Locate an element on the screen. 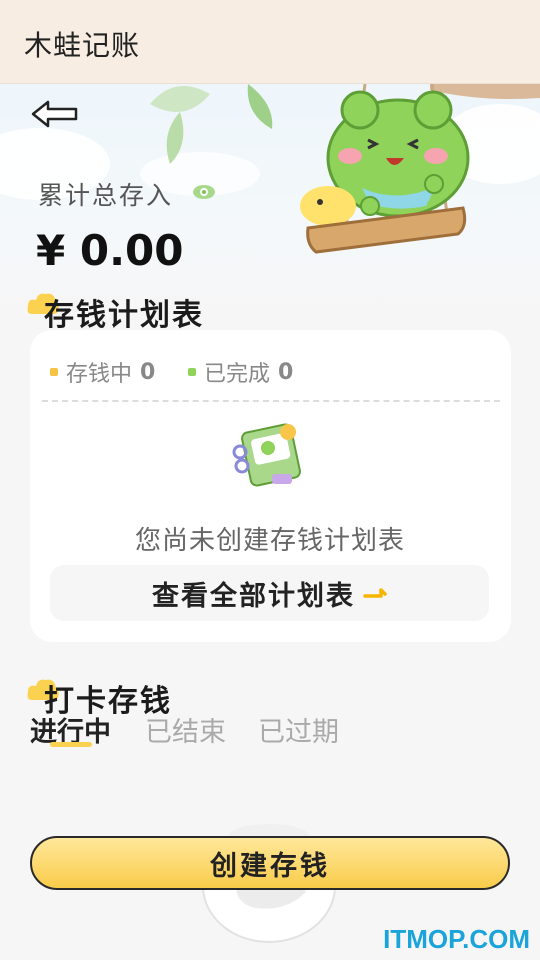  active-tab-indicator is located at coordinates (71, 744).